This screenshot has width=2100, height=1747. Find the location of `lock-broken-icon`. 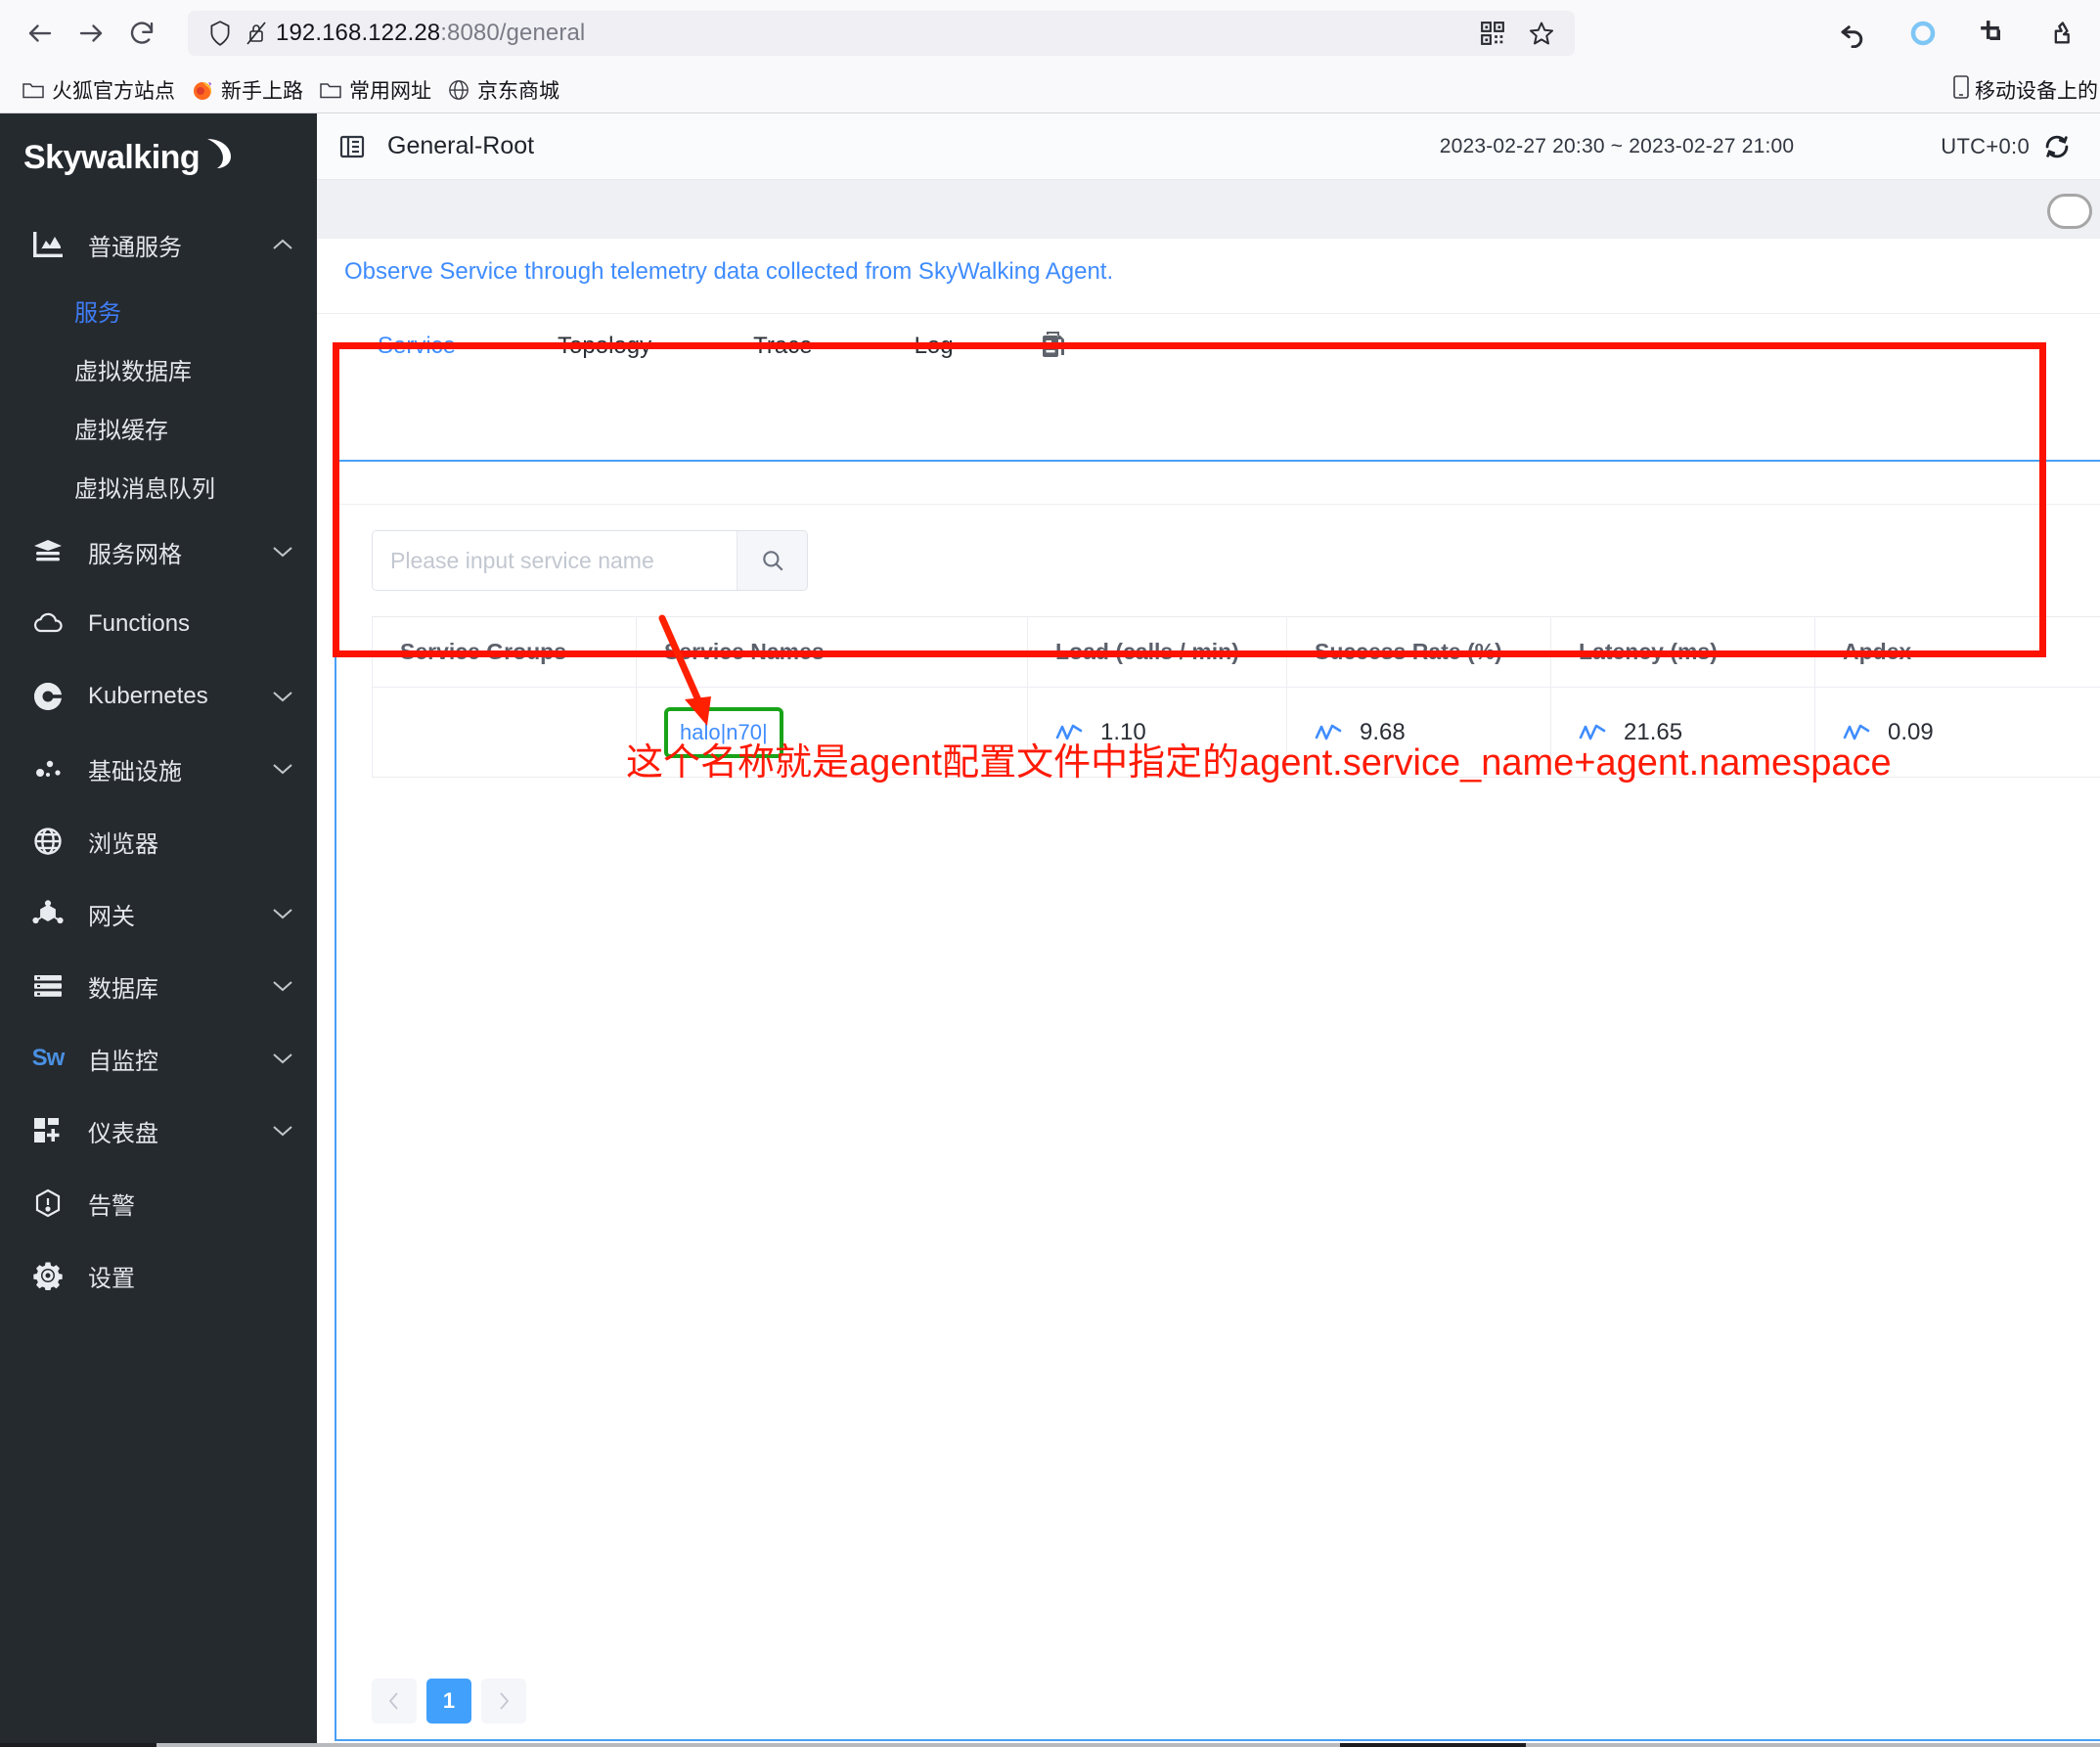

lock-broken-icon is located at coordinates (256, 33).